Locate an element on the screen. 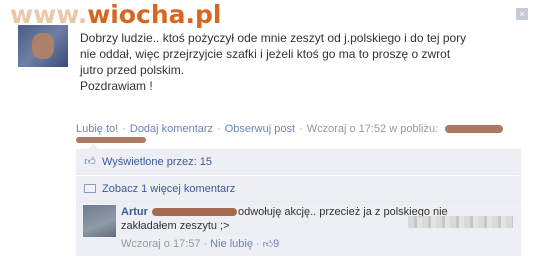 This screenshot has height=267, width=538. like-link: Lubię to! is located at coordinates (97, 129).